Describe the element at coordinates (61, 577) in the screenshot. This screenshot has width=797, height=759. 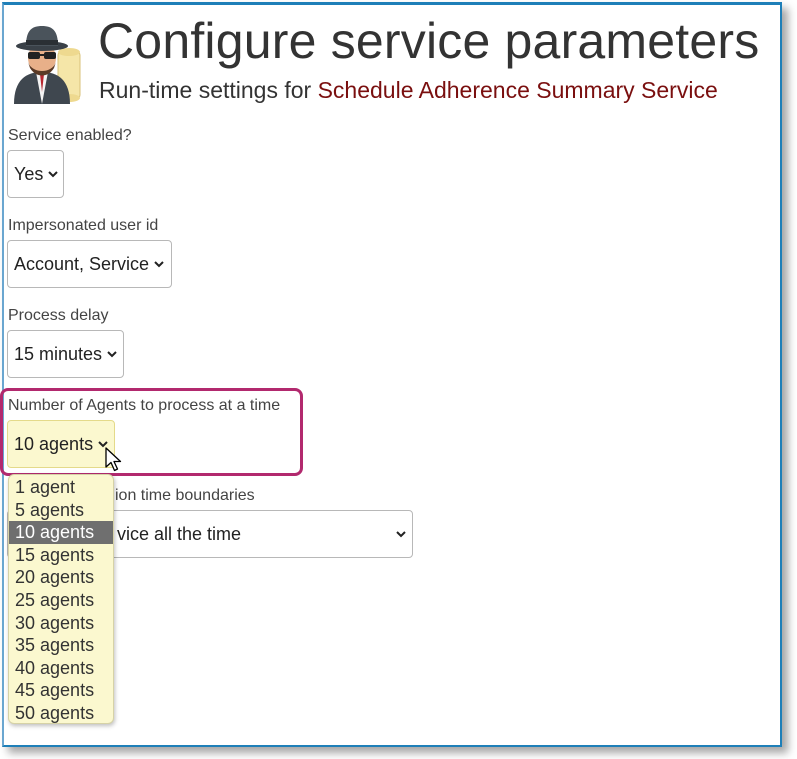
I see `dropdown-option: 20 agents` at that location.